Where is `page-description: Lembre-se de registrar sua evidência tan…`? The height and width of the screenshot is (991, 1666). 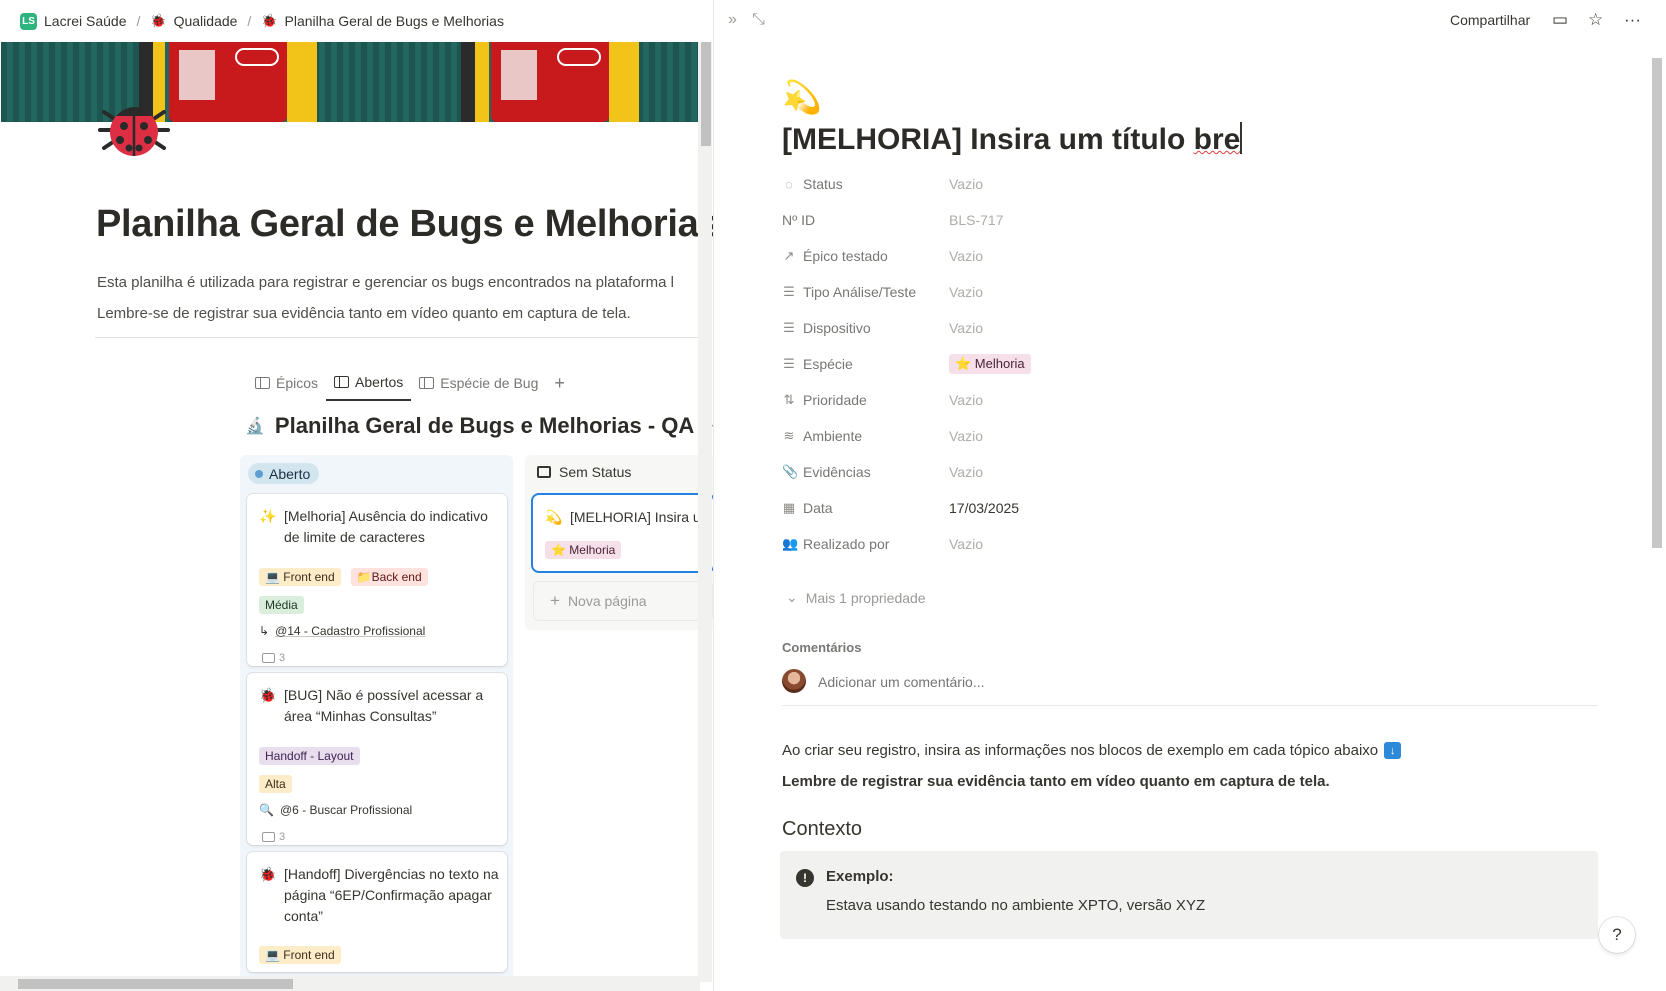
page-description: Lembre-se de registrar sua evidência tan… is located at coordinates (364, 313).